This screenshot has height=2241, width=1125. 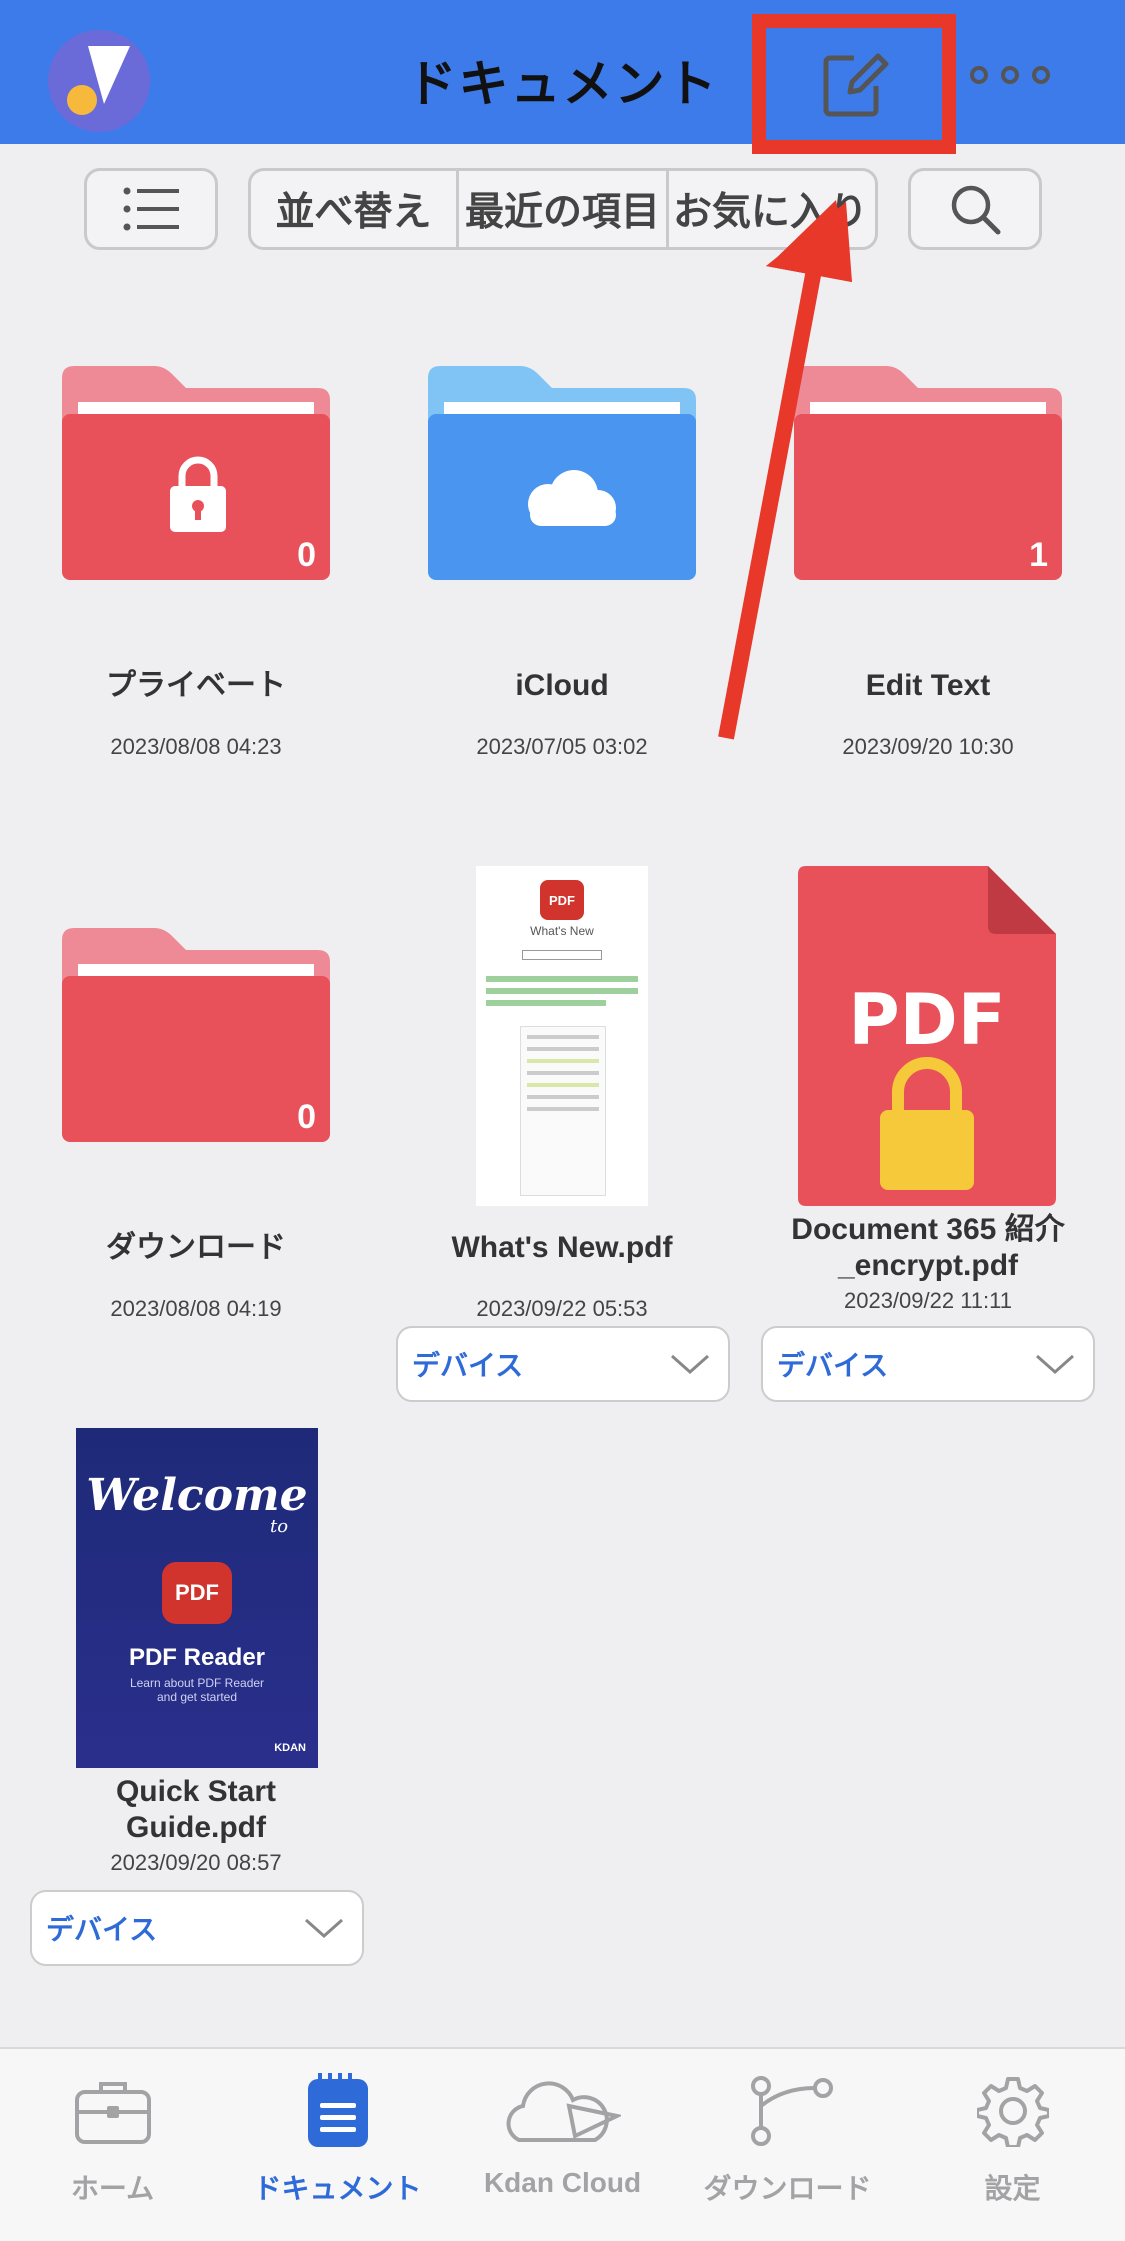 I want to click on header: ドキュメント, so click(x=562, y=77).